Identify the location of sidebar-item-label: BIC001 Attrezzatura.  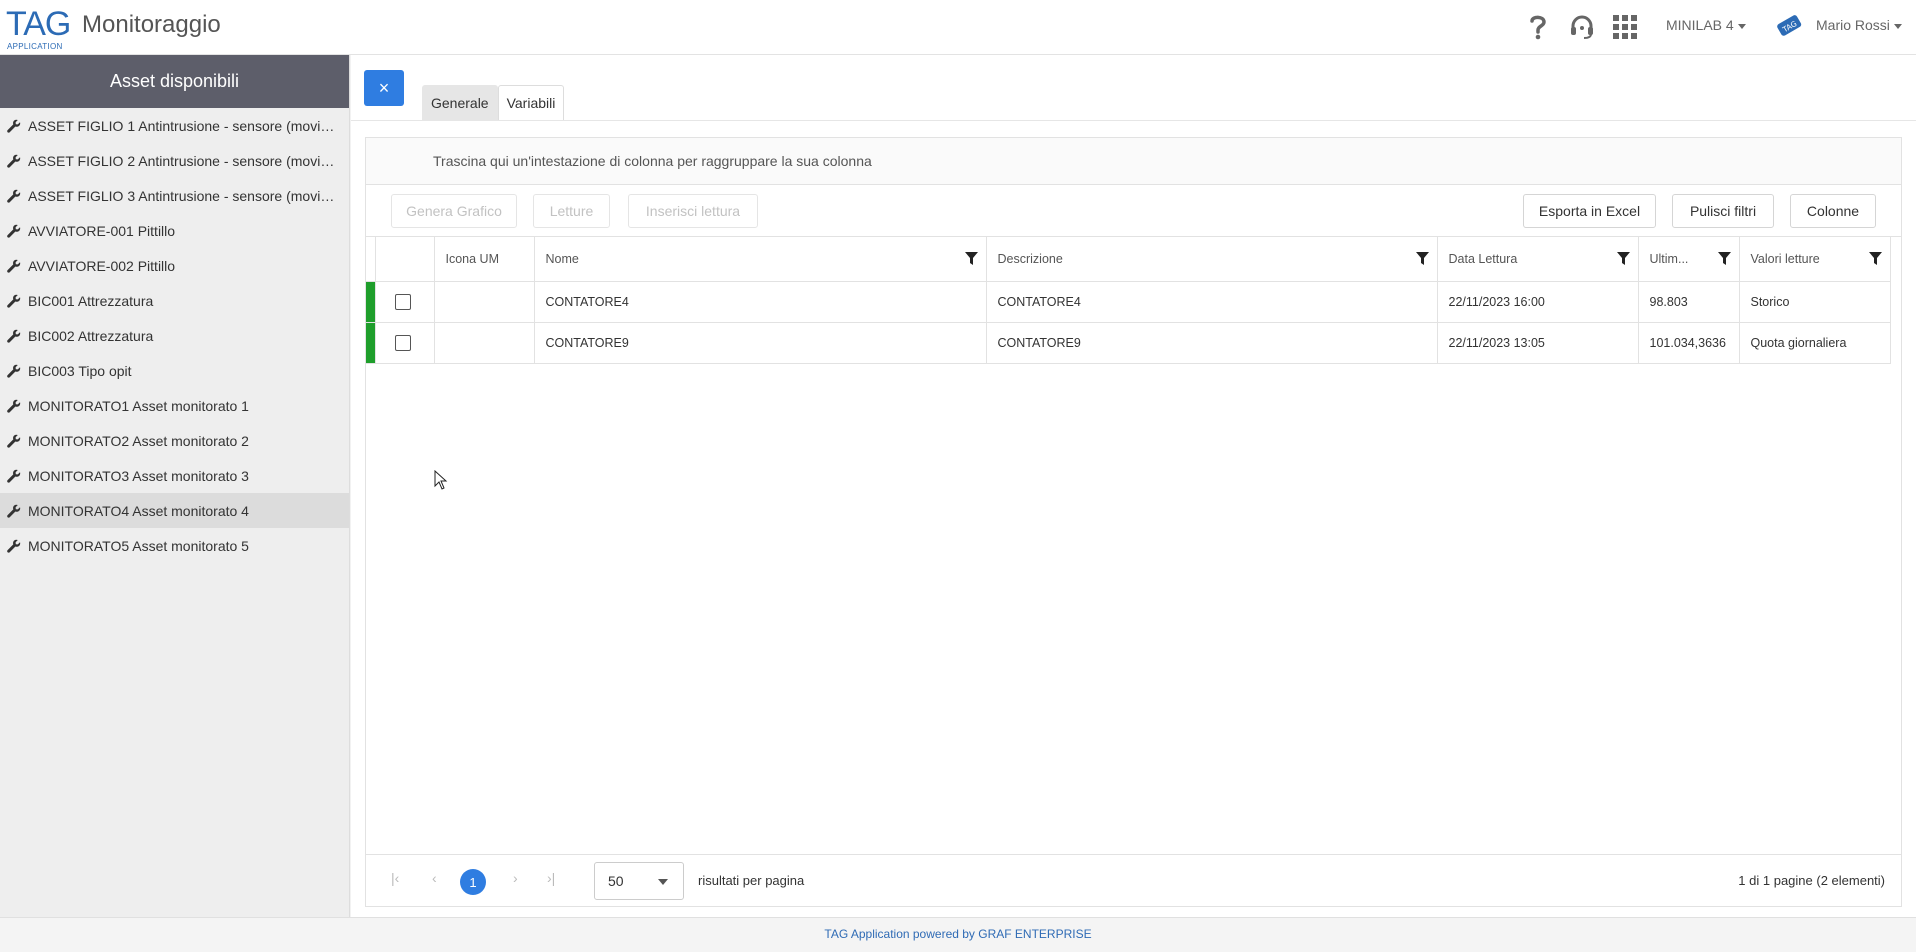
(91, 300).